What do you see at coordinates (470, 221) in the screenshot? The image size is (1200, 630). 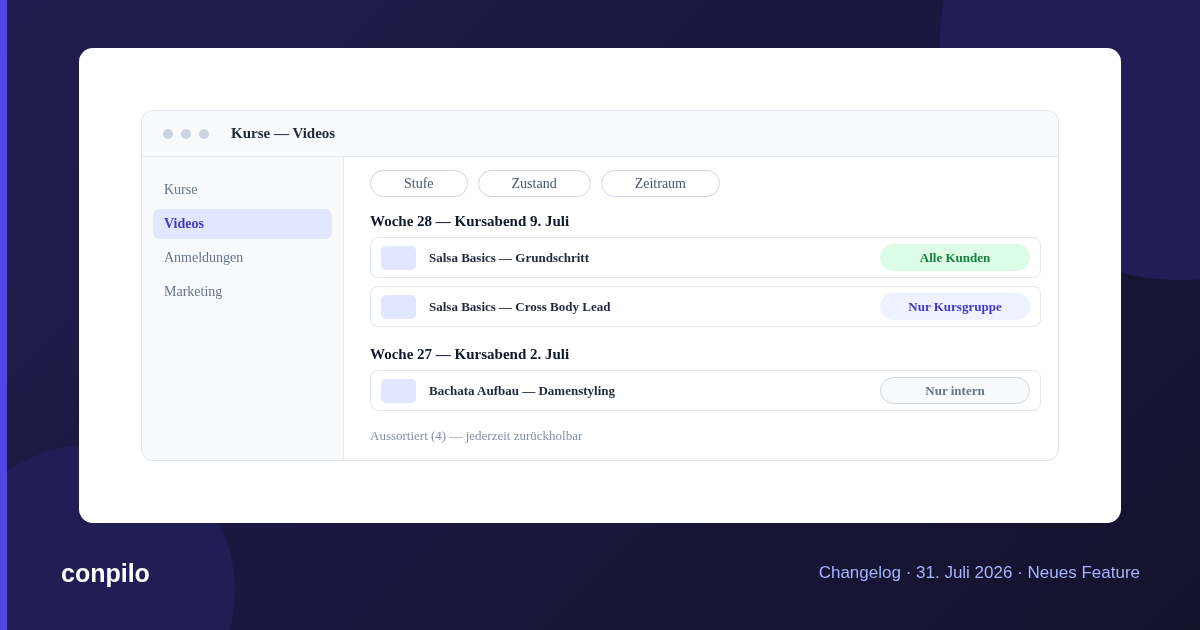 I see `week-heading: Woche 28 — Kursabend 9. Juli` at bounding box center [470, 221].